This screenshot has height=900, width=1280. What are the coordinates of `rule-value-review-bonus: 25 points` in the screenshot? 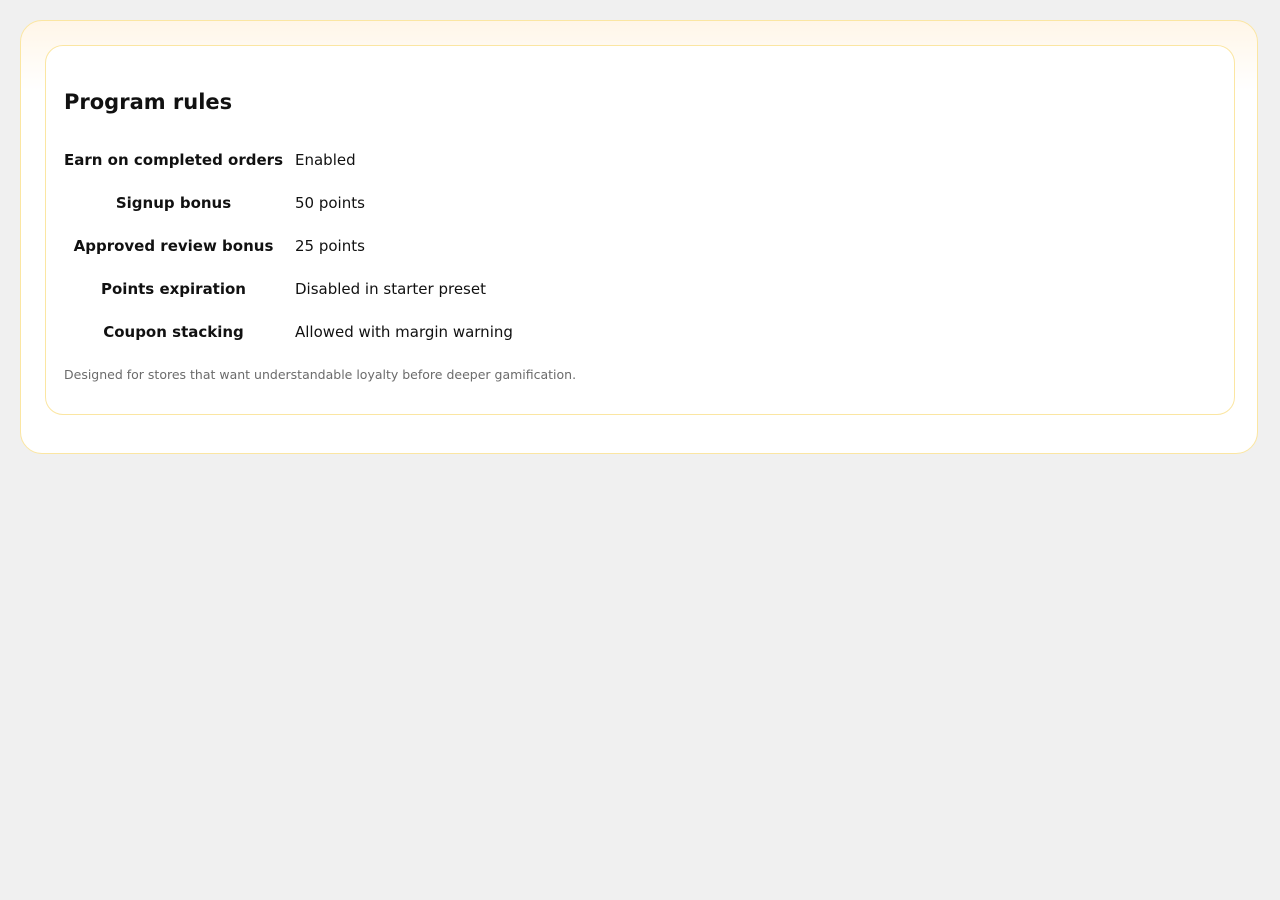 It's located at (330, 245).